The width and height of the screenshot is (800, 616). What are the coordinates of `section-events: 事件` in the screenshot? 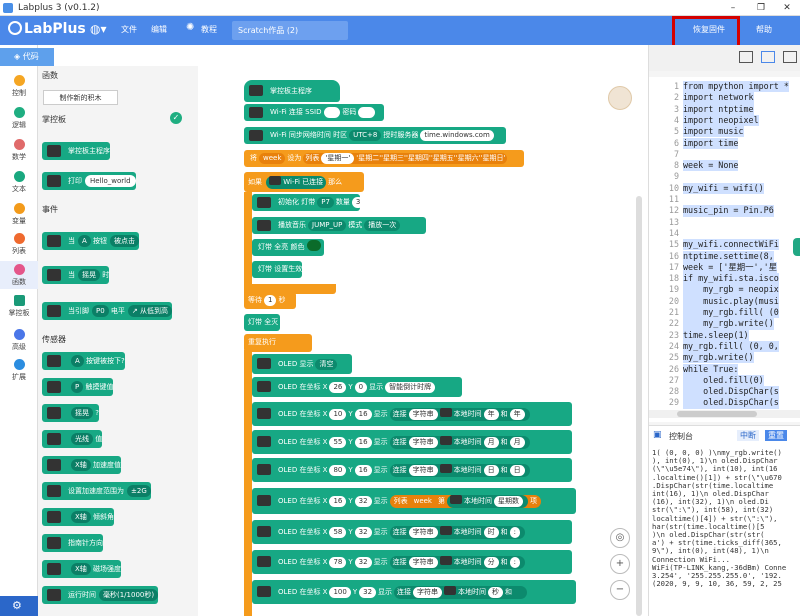 It's located at (50, 209).